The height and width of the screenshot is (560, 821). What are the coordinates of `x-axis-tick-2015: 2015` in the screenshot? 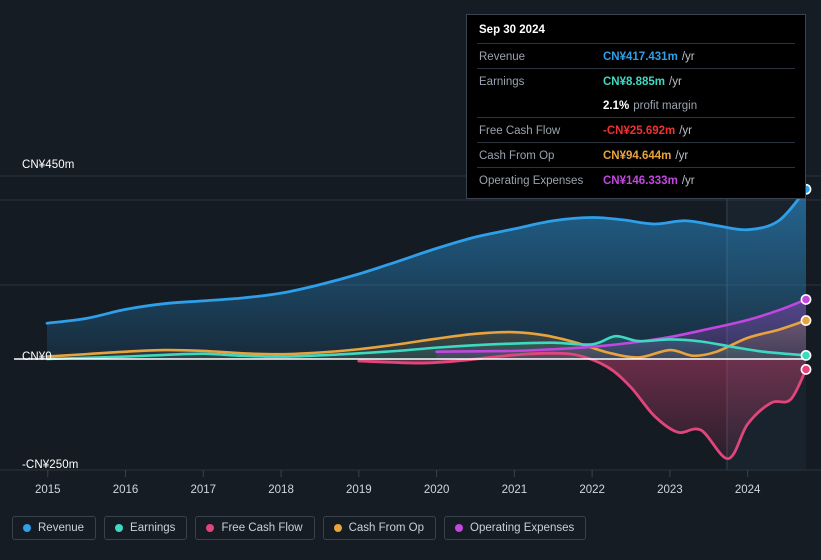 It's located at (47, 490).